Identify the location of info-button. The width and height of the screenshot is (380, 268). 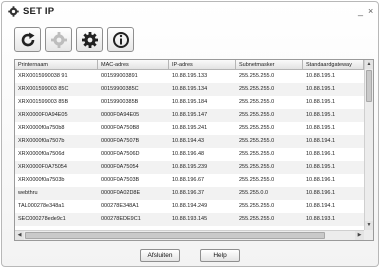
(120, 39).